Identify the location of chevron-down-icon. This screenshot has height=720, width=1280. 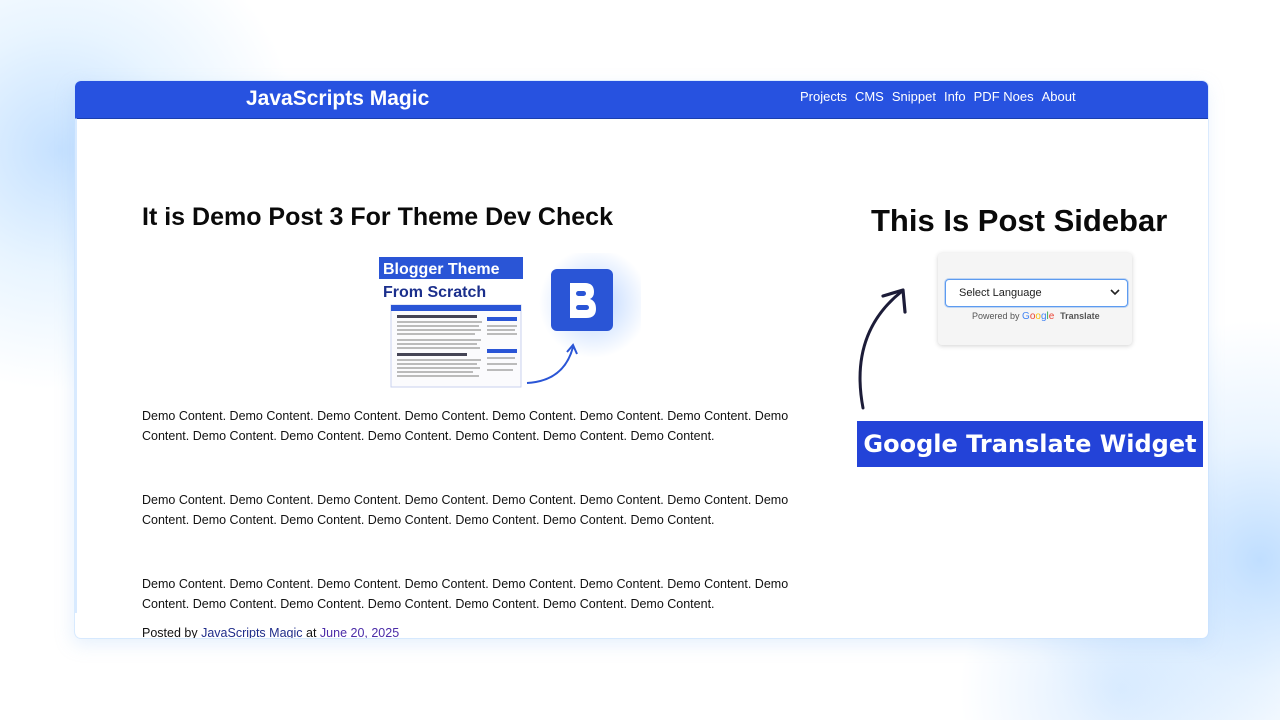
(1115, 292).